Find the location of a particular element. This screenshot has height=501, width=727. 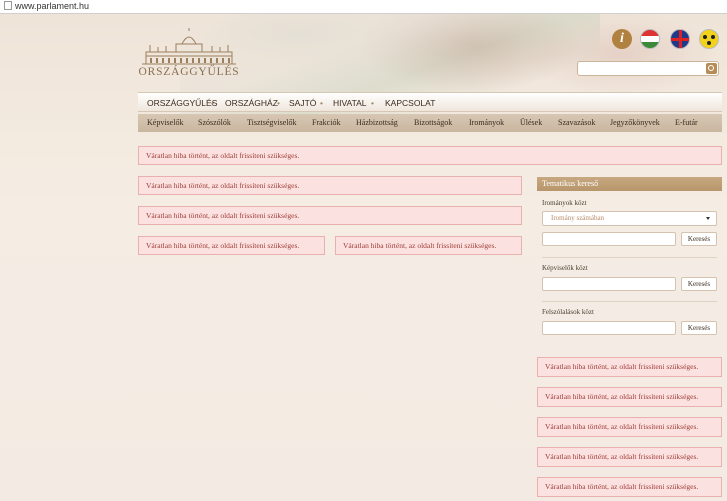

iromany-select-value: Iromány számában is located at coordinates (578, 218).